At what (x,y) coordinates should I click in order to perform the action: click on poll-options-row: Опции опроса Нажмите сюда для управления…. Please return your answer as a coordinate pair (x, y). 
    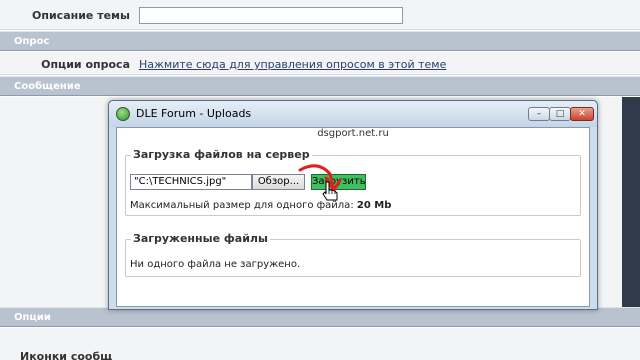
    Looking at the image, I should click on (320, 63).